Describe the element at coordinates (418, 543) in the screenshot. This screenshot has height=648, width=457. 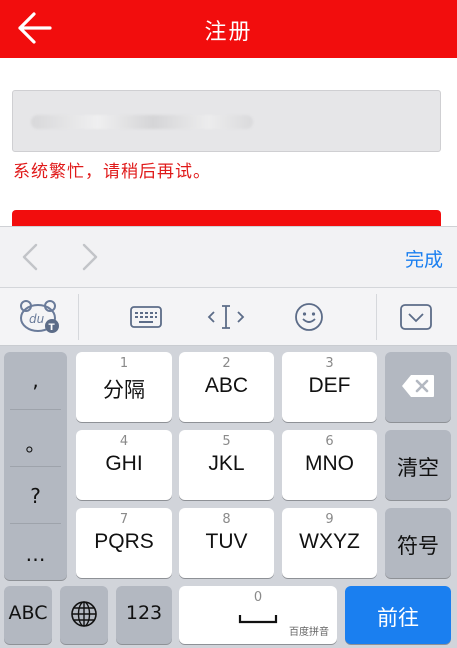
I see `symbol-key: 符号` at that location.